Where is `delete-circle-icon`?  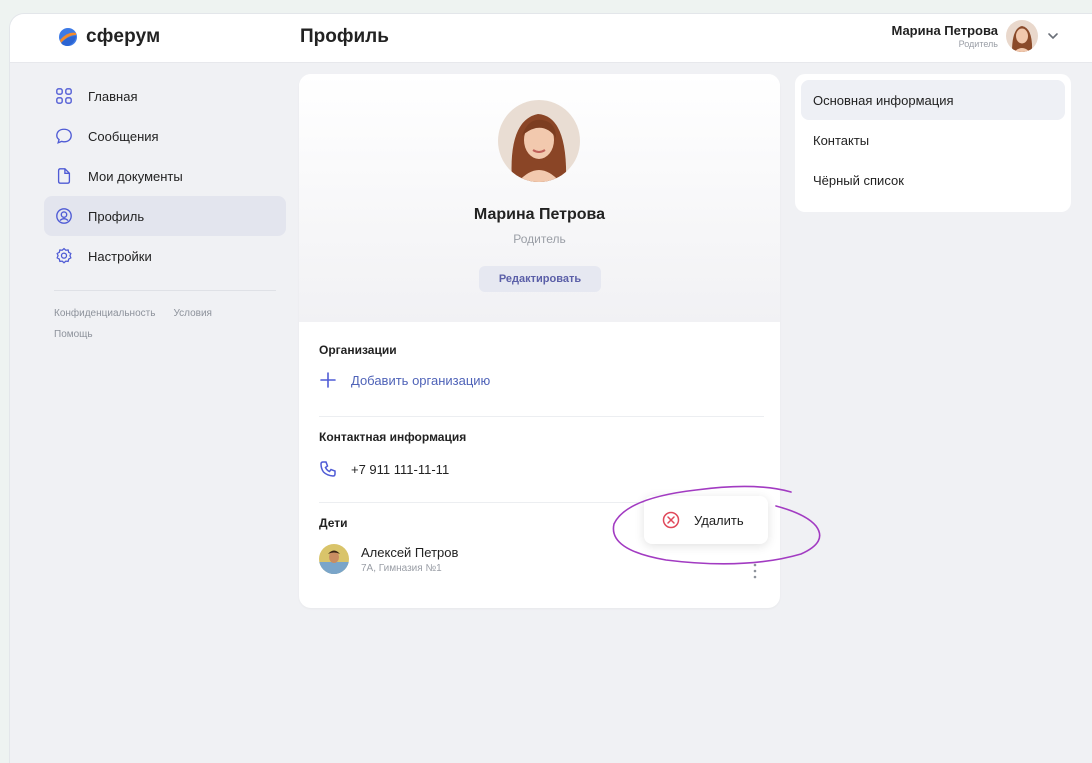 delete-circle-icon is located at coordinates (671, 520).